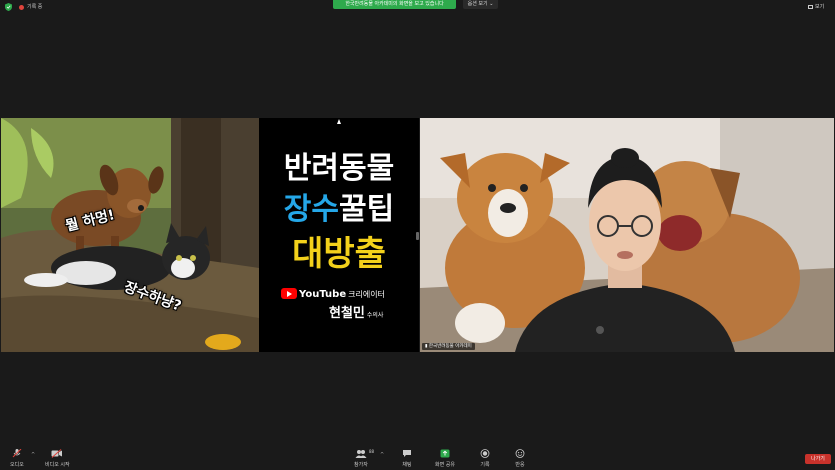  What do you see at coordinates (375, 315) in the screenshot?
I see `presenter-role: 수의사` at bounding box center [375, 315].